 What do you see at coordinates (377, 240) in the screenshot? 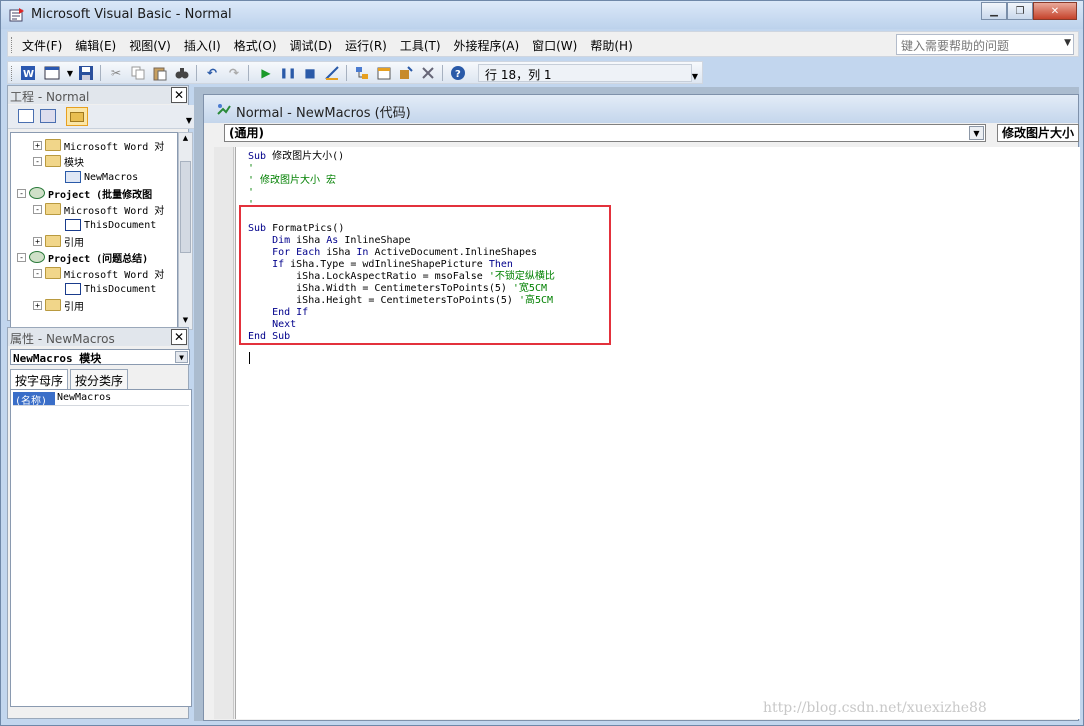
I see `code-text: InlineShape` at bounding box center [377, 240].